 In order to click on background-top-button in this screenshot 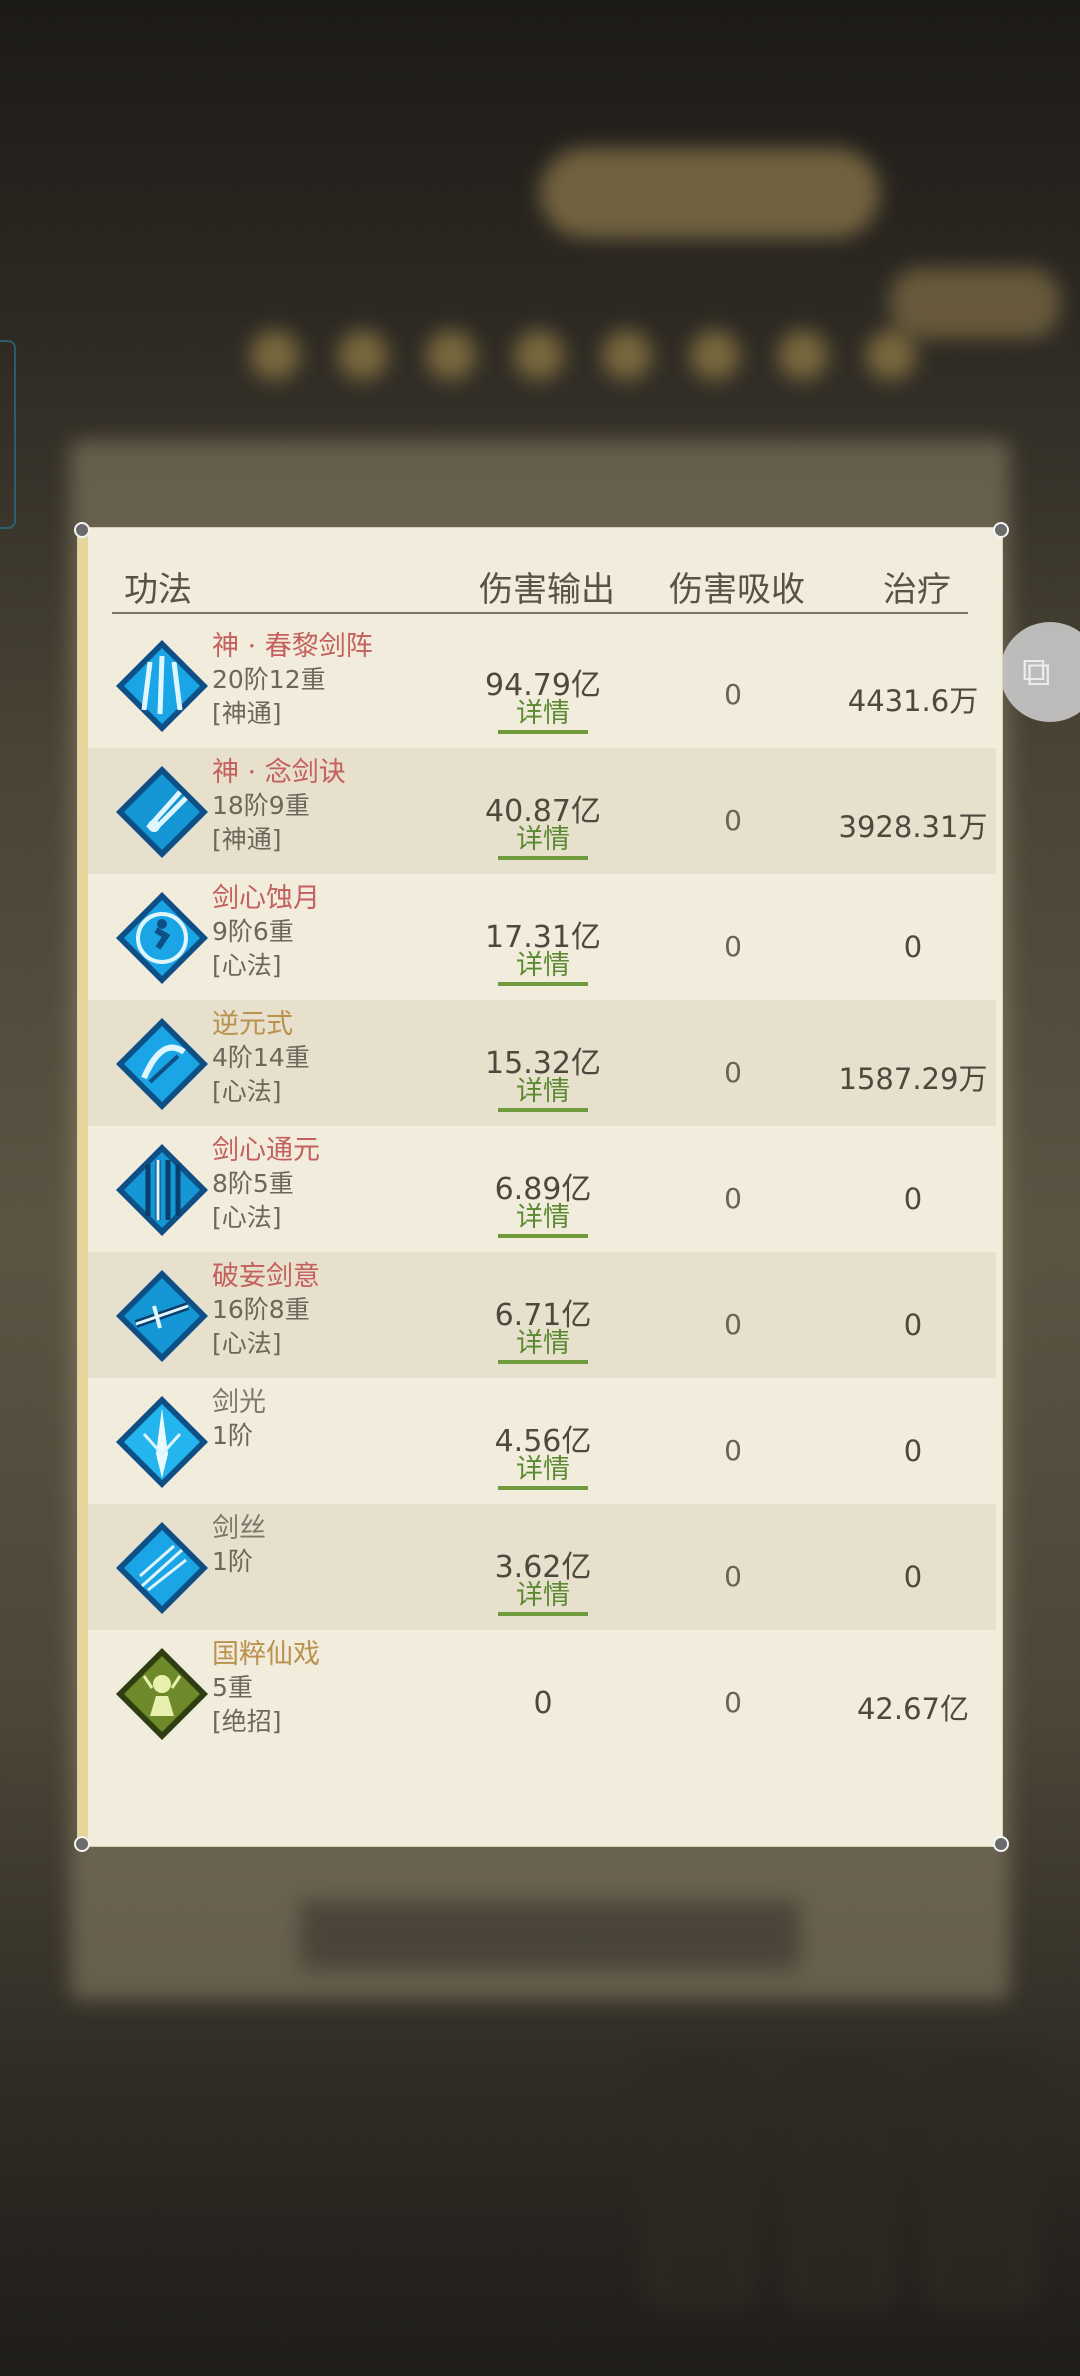, I will do `click(710, 193)`.